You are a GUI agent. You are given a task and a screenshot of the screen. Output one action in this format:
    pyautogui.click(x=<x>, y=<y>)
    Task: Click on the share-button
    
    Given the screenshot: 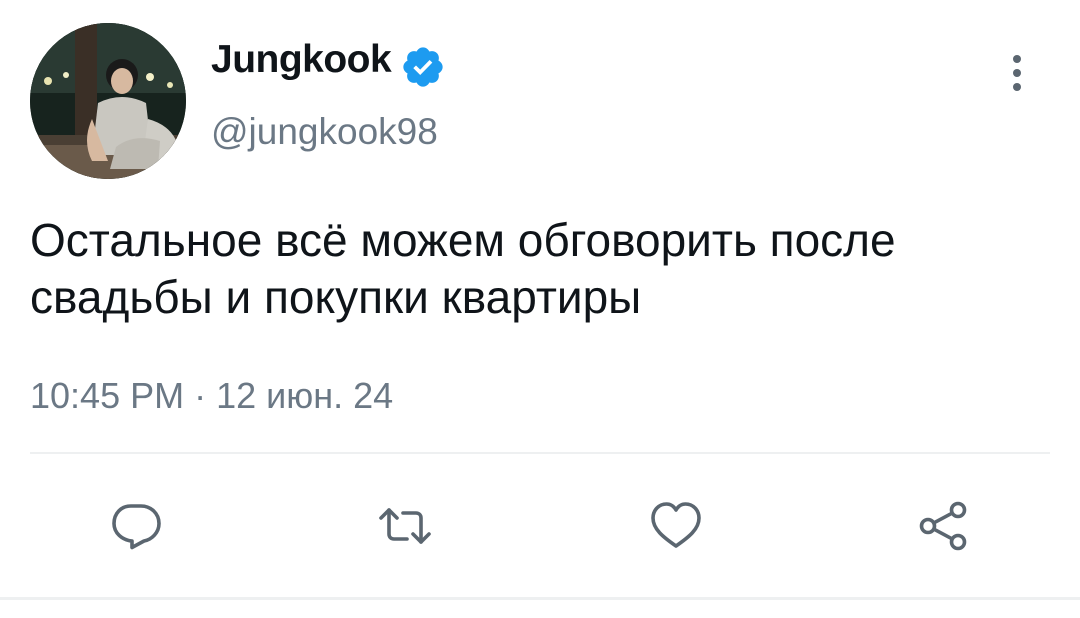 What is the action you would take?
    pyautogui.click(x=944, y=526)
    